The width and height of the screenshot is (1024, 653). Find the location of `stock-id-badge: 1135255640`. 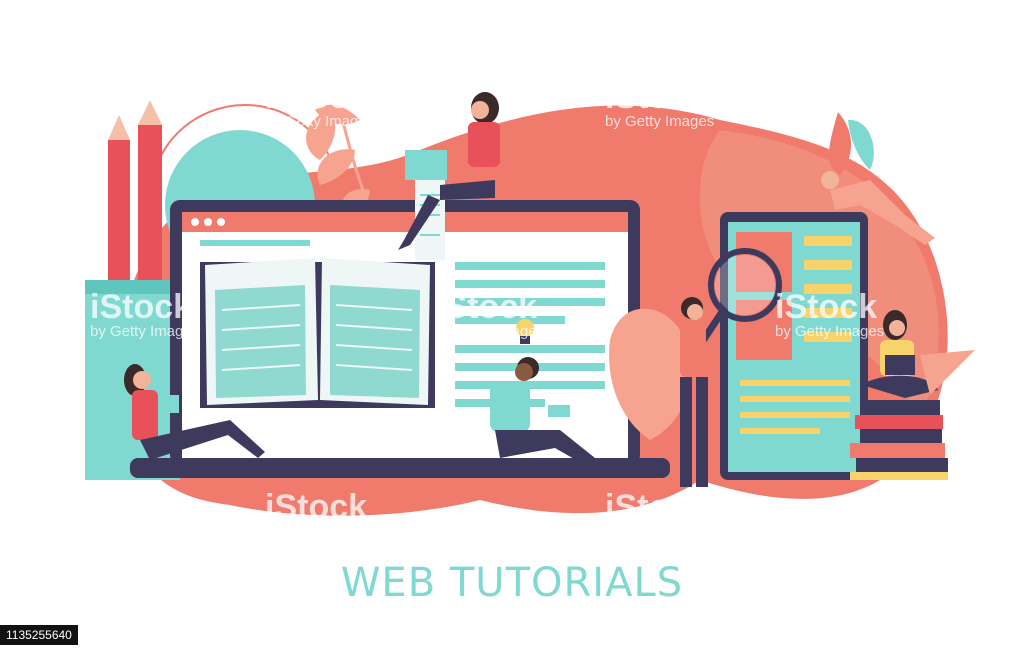

stock-id-badge: 1135255640 is located at coordinates (39, 635).